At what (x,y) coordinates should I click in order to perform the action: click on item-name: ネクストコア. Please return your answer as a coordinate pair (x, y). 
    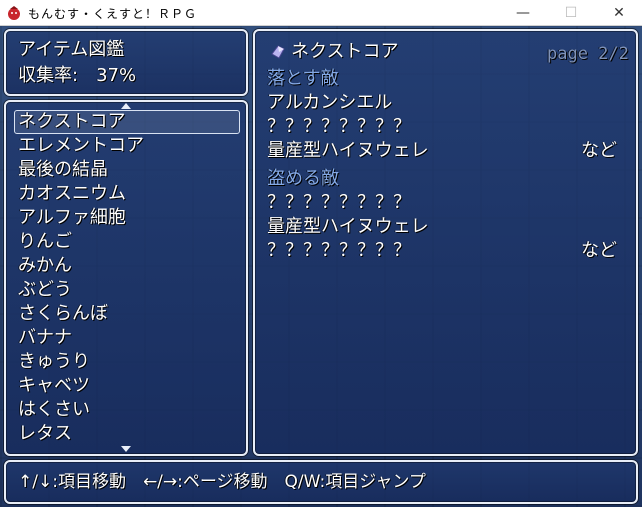
    Looking at the image, I should click on (345, 51).